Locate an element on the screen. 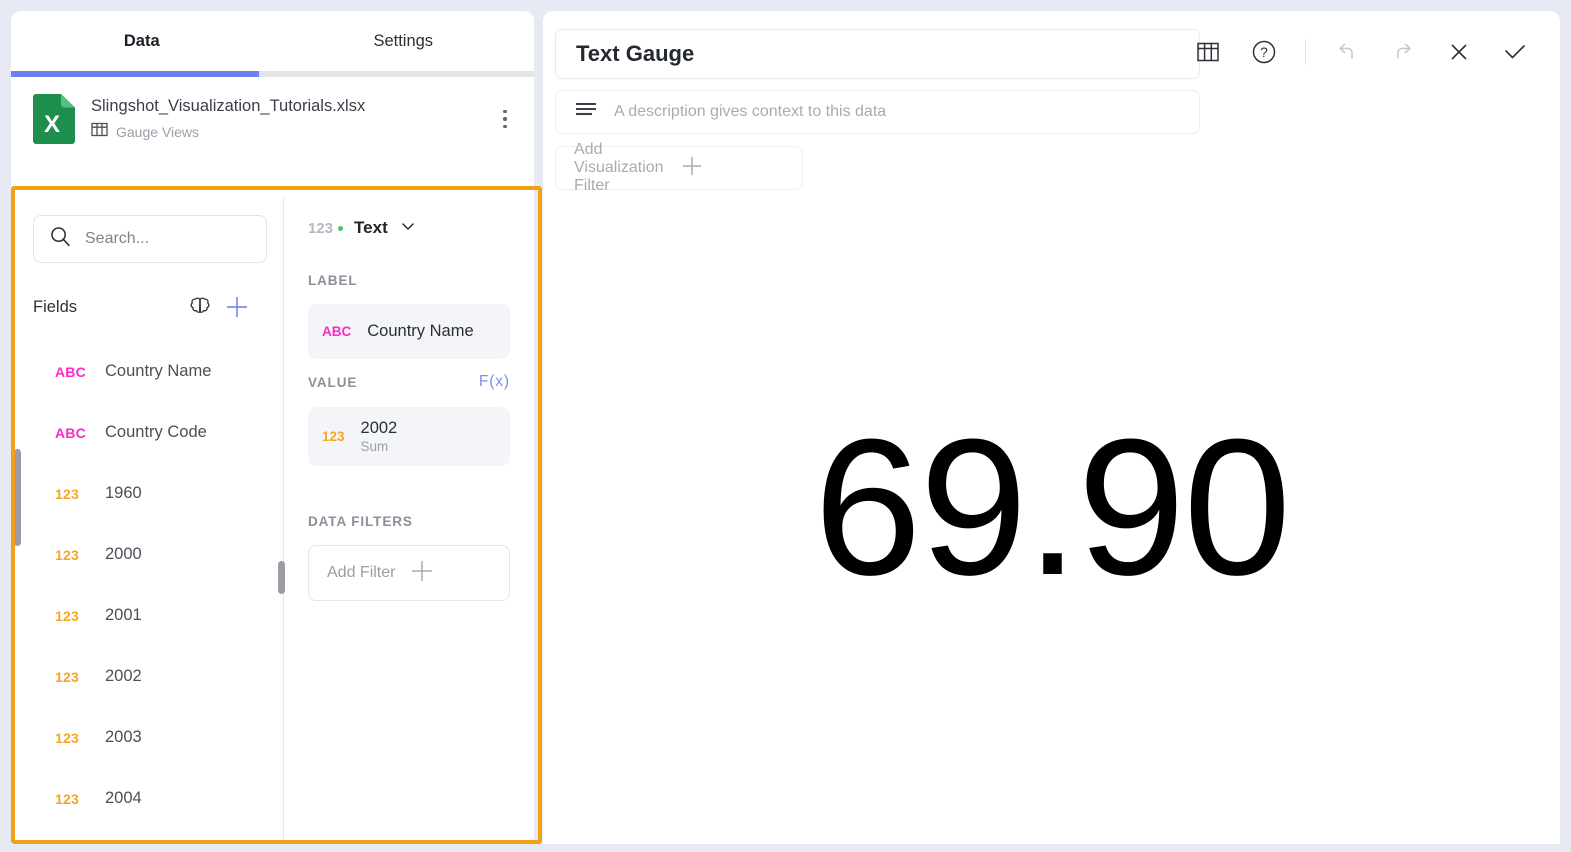 The height and width of the screenshot is (852, 1571). search-icon is located at coordinates (60, 239).